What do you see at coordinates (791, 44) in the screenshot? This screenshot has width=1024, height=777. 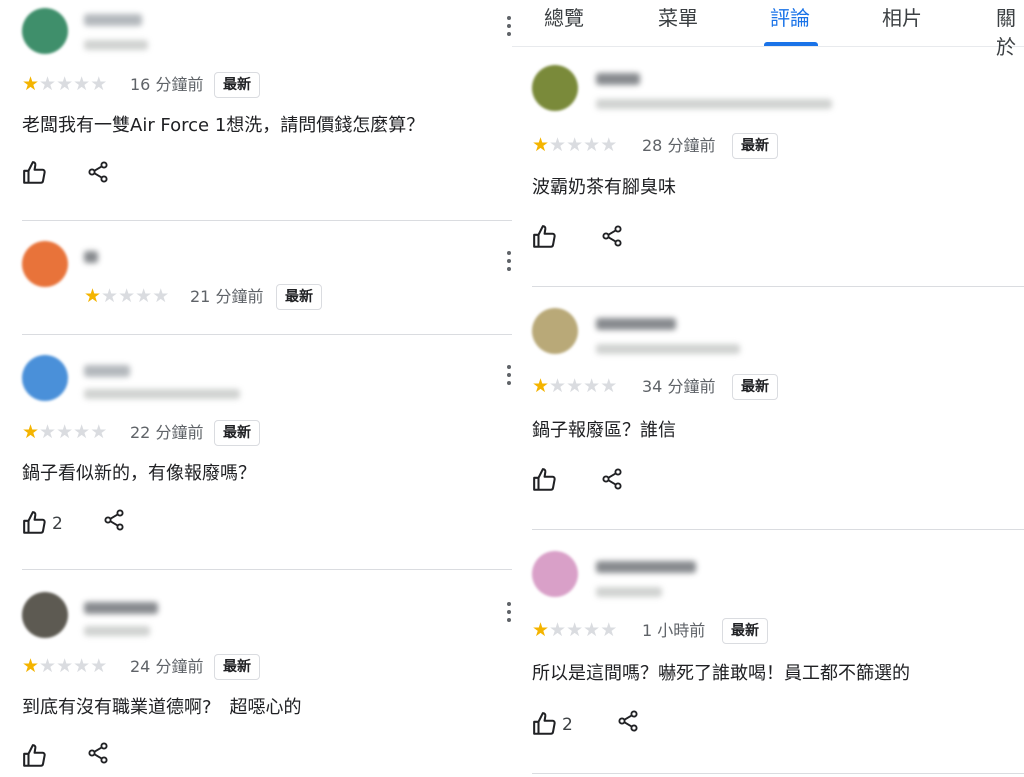 I see `active-tab-indicator` at bounding box center [791, 44].